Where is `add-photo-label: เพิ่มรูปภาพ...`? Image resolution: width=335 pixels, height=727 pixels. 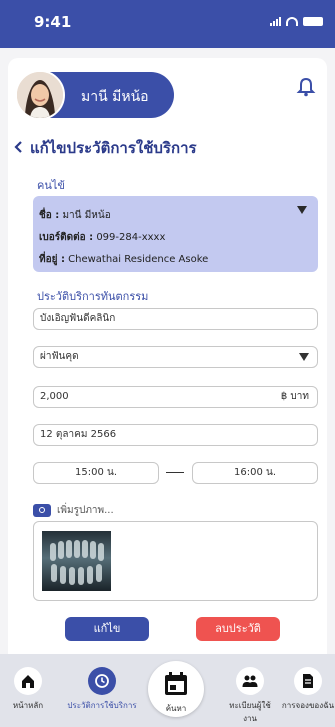
add-photo-label: เพิ่มรูปภาพ... is located at coordinates (85, 510).